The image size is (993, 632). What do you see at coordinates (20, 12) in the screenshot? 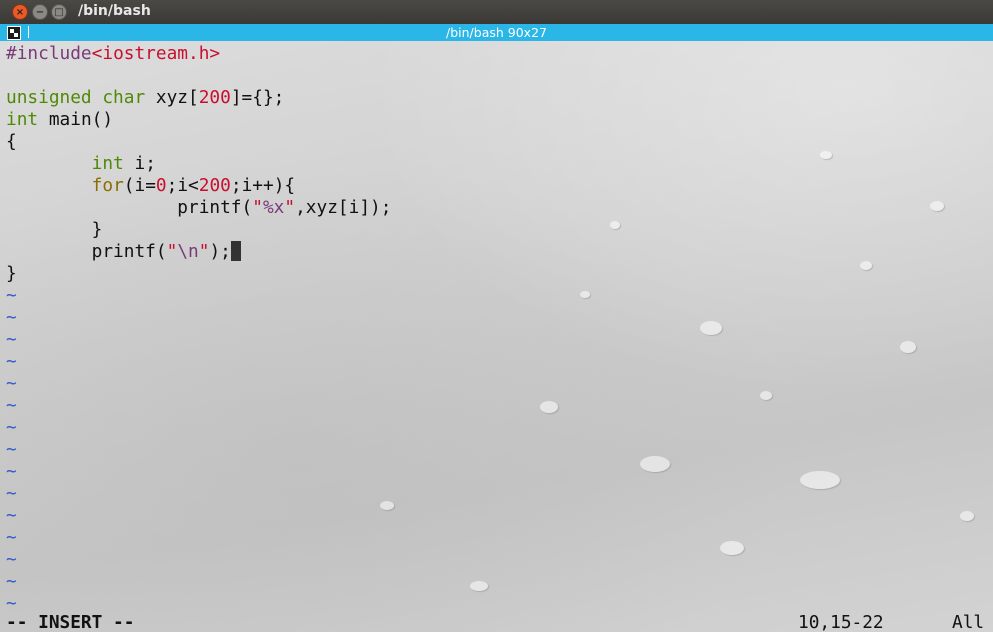
I see `close-icon: ×` at bounding box center [20, 12].